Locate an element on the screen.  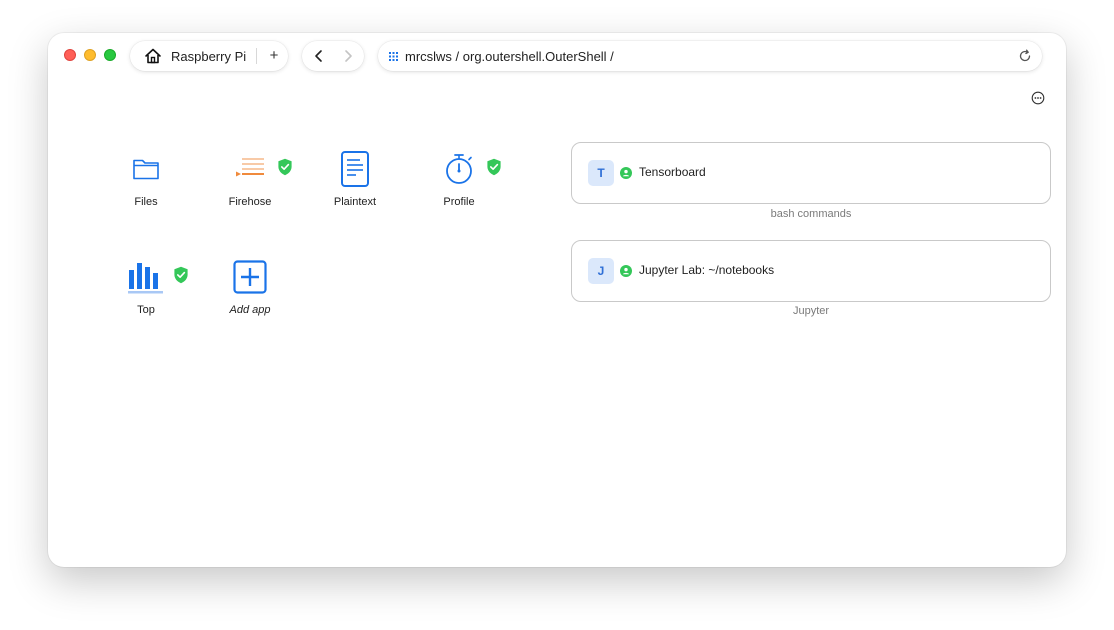
session-title: Tensorboard is located at coordinates (672, 172).